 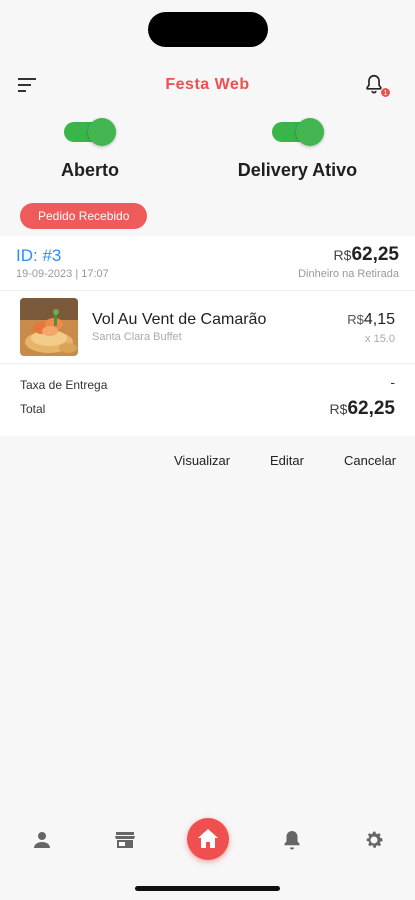 I want to click on app-header: Festa Web 1, so click(x=207, y=86).